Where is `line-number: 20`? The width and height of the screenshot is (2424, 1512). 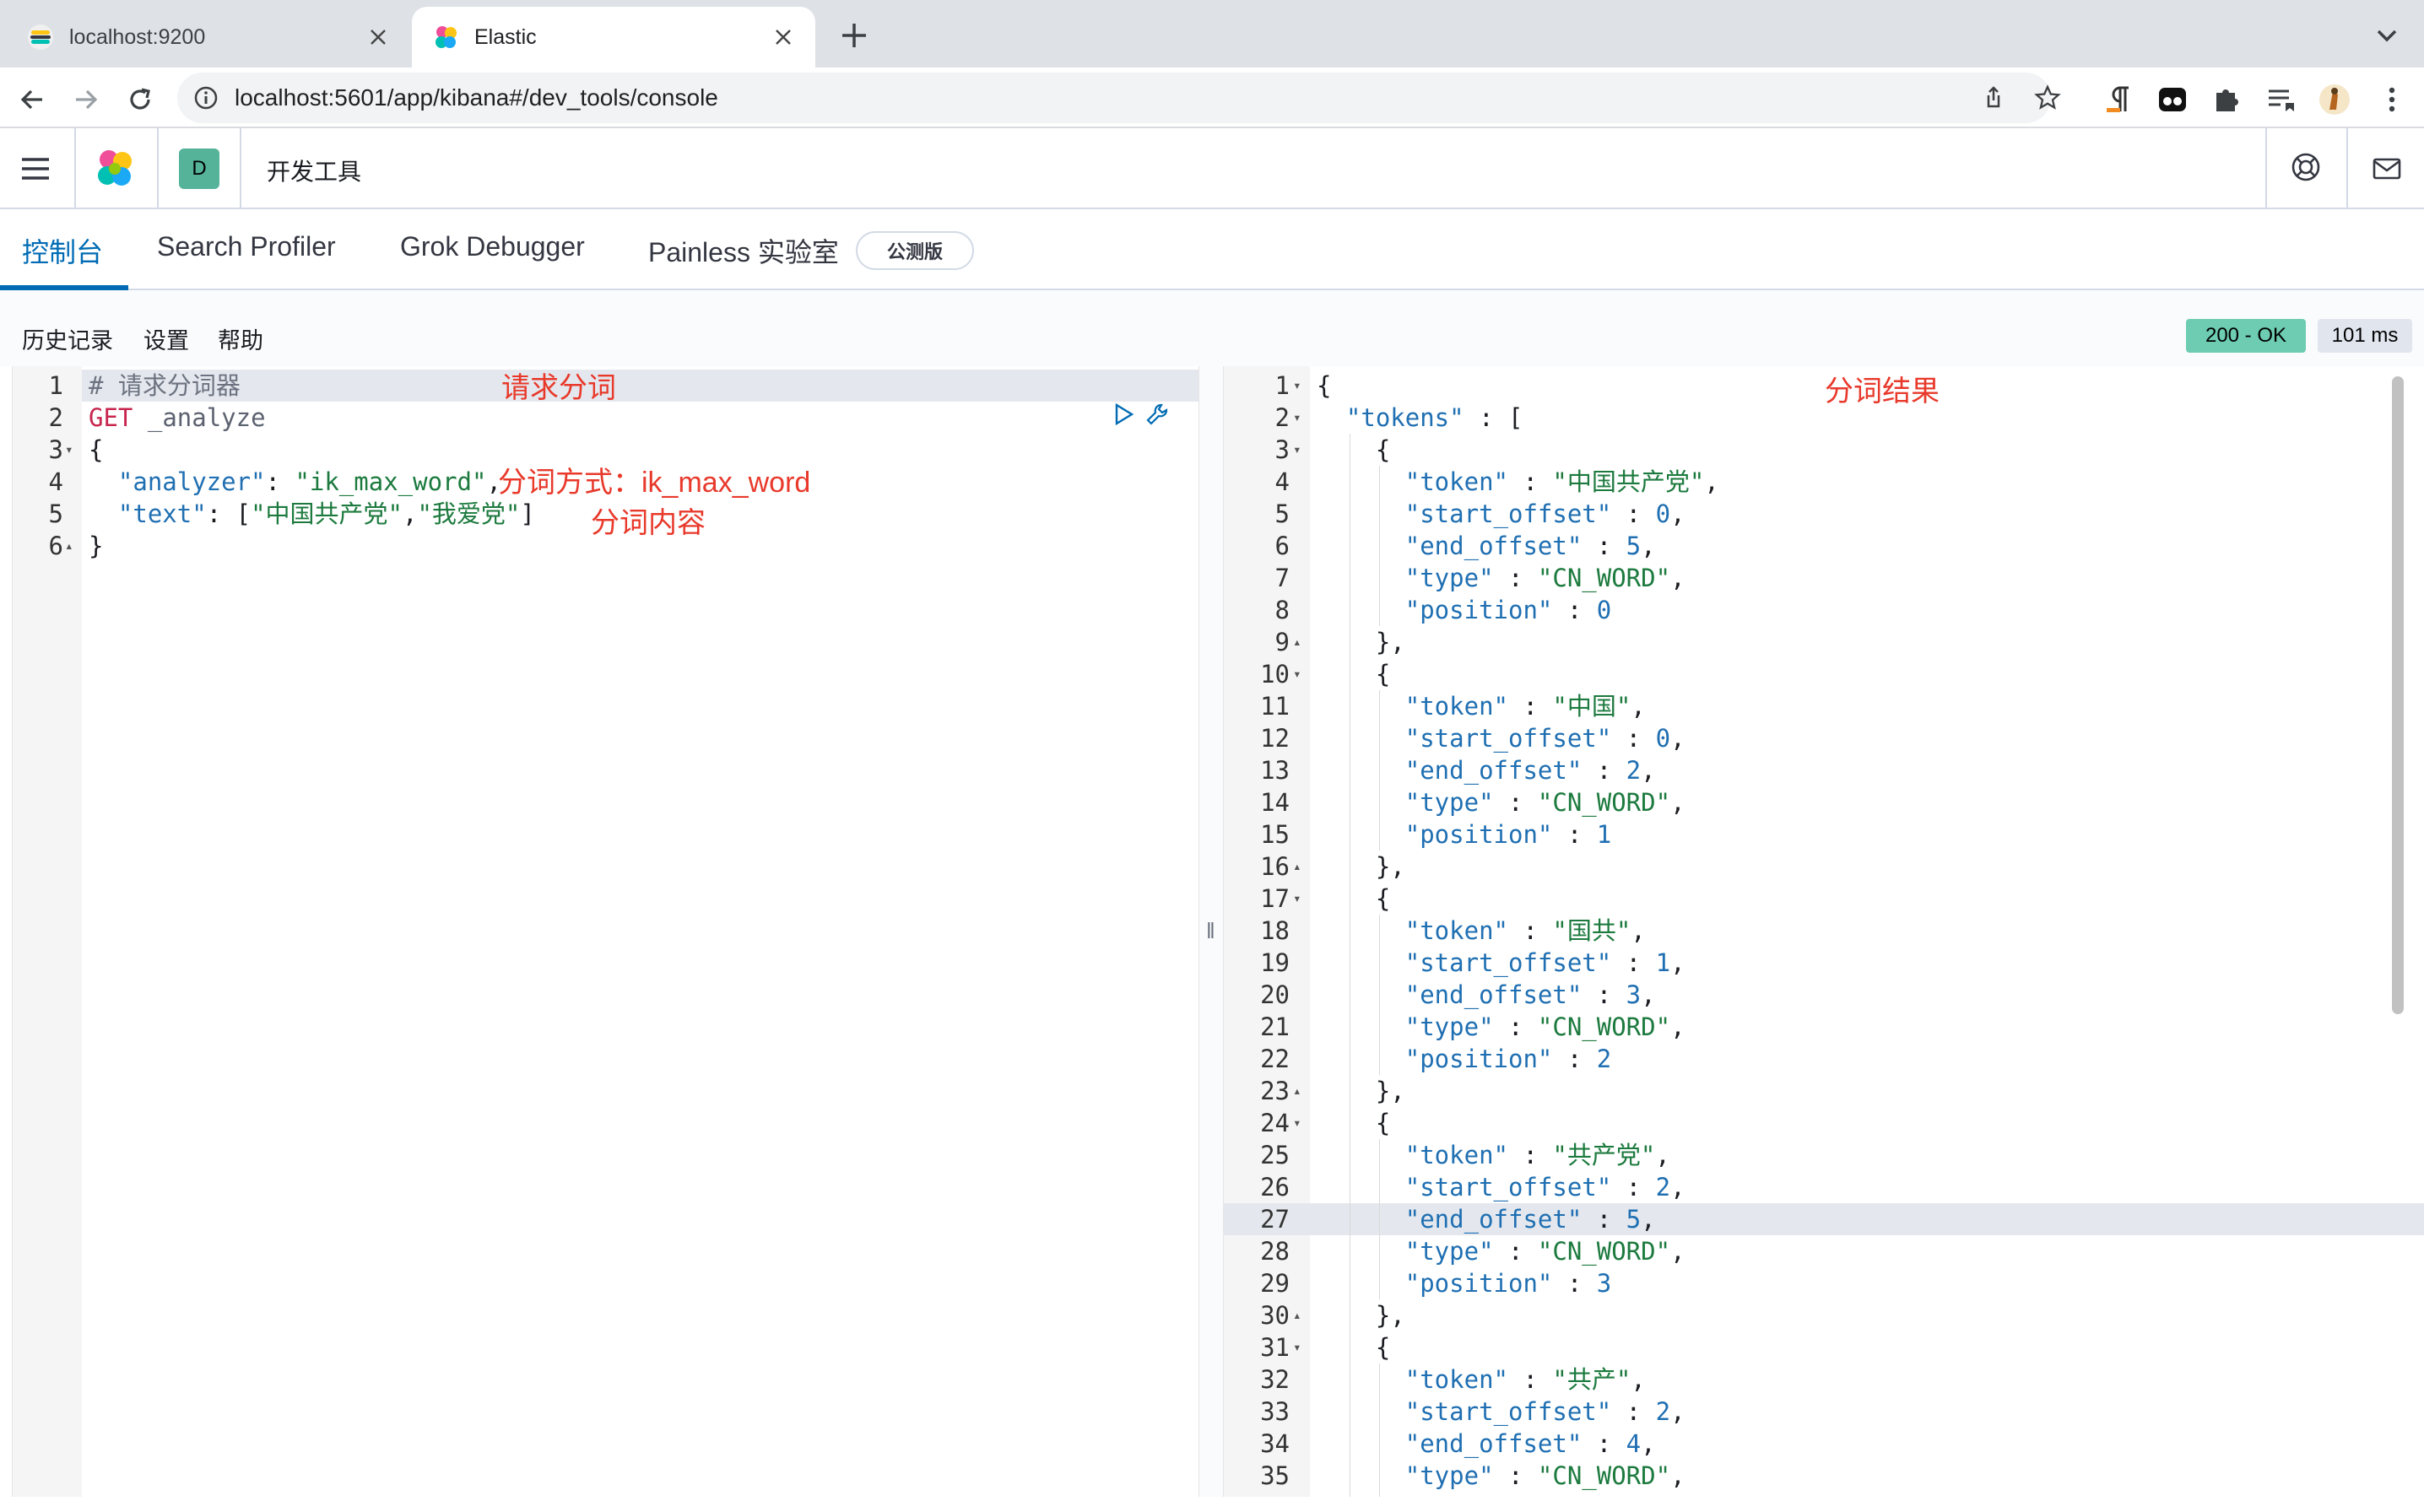 line-number: 20 is located at coordinates (1275, 994).